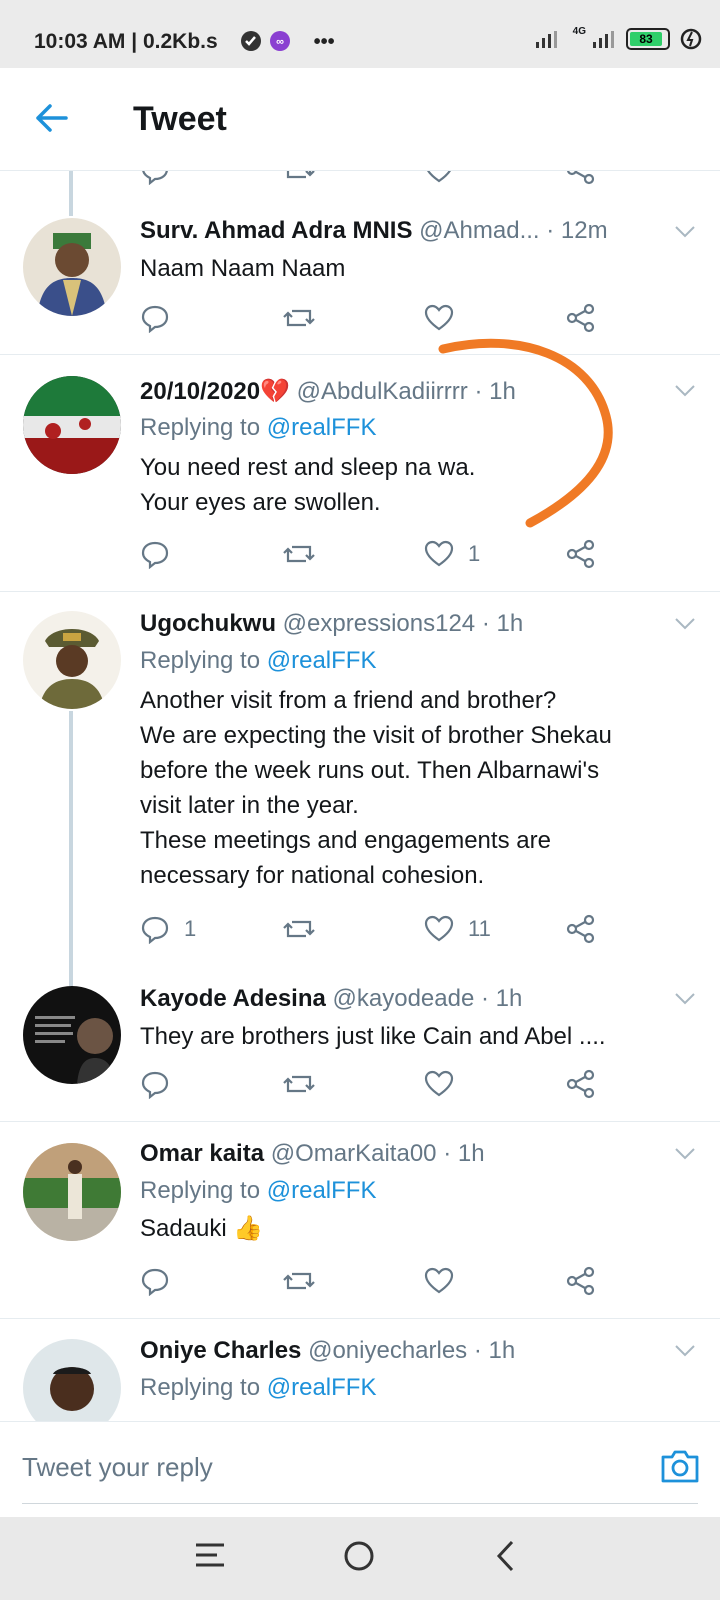  What do you see at coordinates (360, 1469) in the screenshot?
I see `reply-composer: Tweet your reply` at bounding box center [360, 1469].